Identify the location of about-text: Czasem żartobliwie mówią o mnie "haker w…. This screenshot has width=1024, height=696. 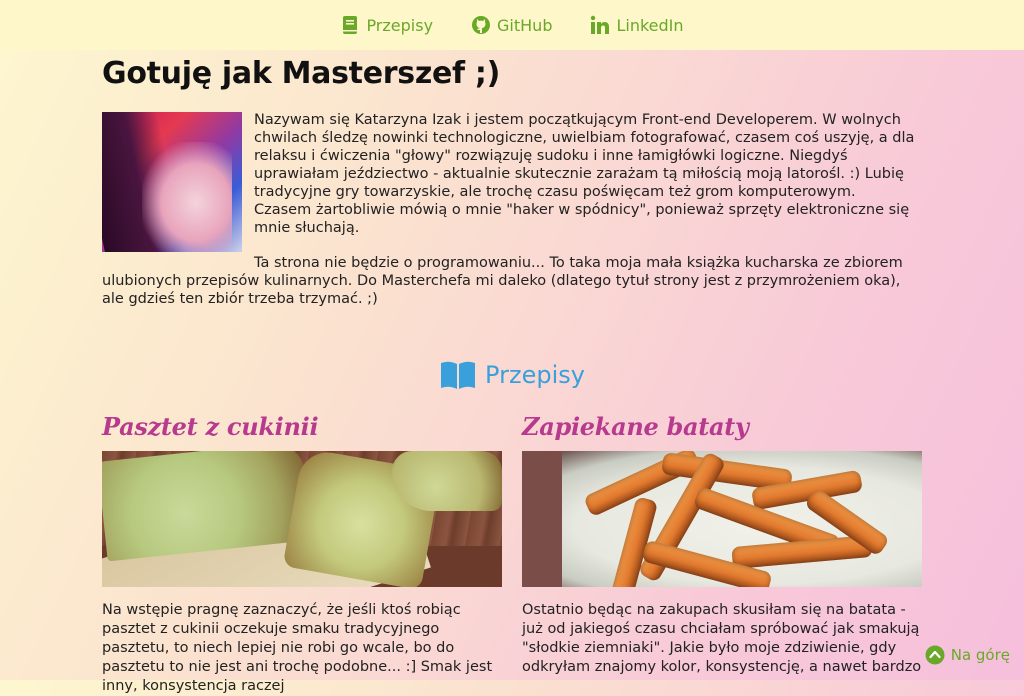
(582, 219).